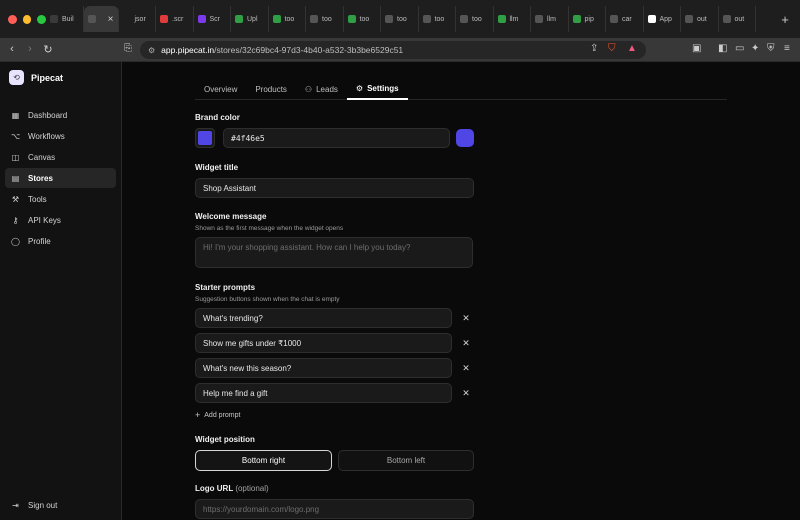 The image size is (800, 520). Describe the element at coordinates (785, 19) in the screenshot. I see `new-tab-button: +` at that location.